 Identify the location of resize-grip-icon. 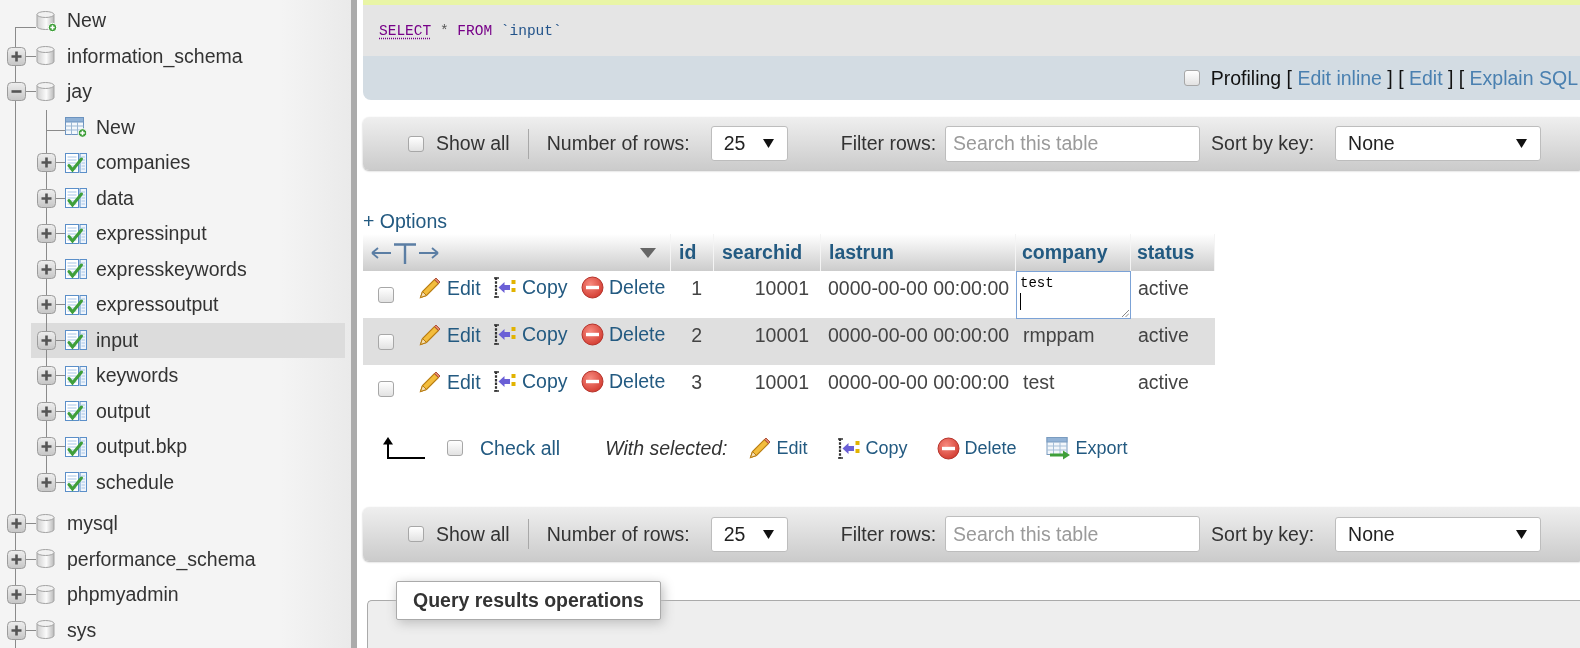
(1125, 313).